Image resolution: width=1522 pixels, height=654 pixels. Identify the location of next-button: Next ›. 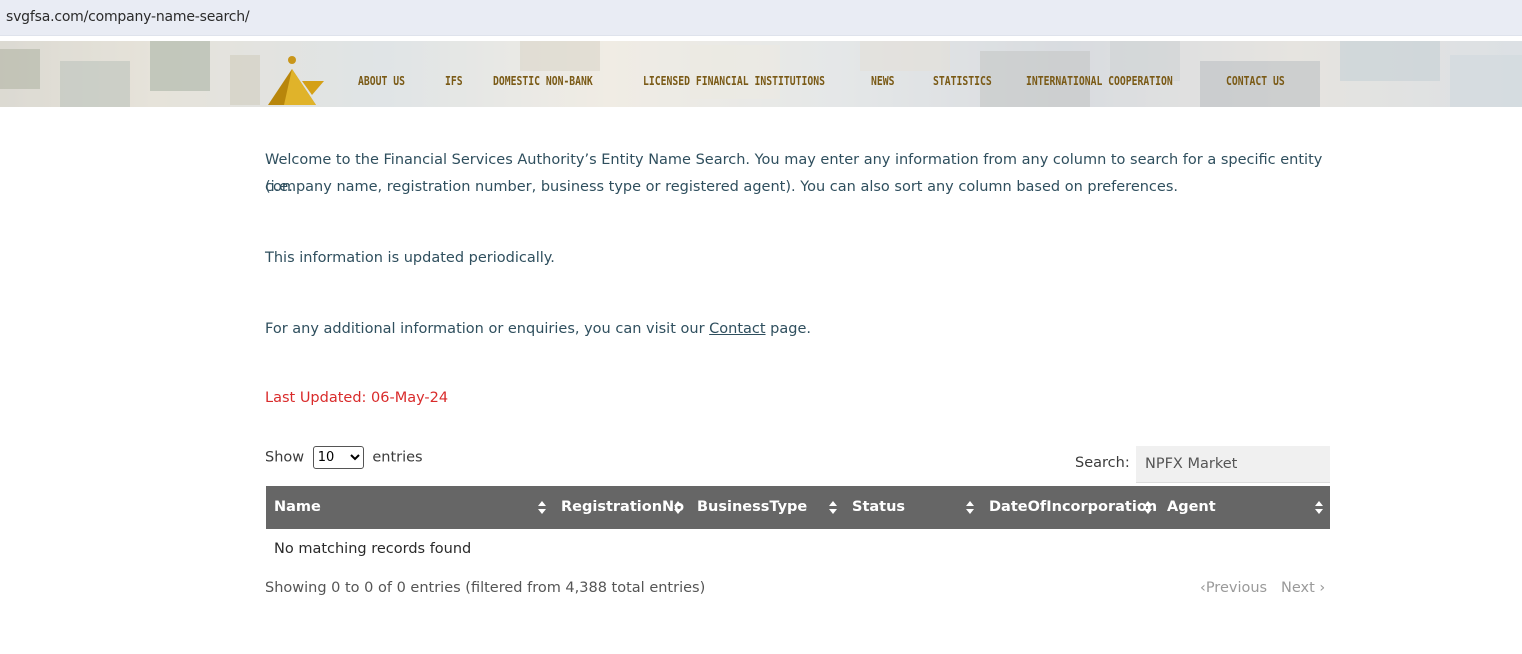
(1303, 588).